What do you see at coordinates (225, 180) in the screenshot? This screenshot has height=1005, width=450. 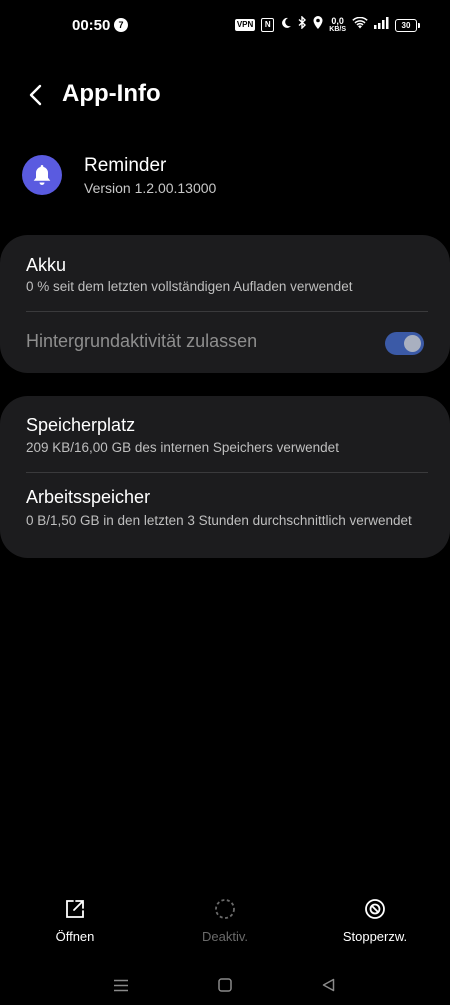 I see `app-summary: Reminder Version 1.2.00.13000` at bounding box center [225, 180].